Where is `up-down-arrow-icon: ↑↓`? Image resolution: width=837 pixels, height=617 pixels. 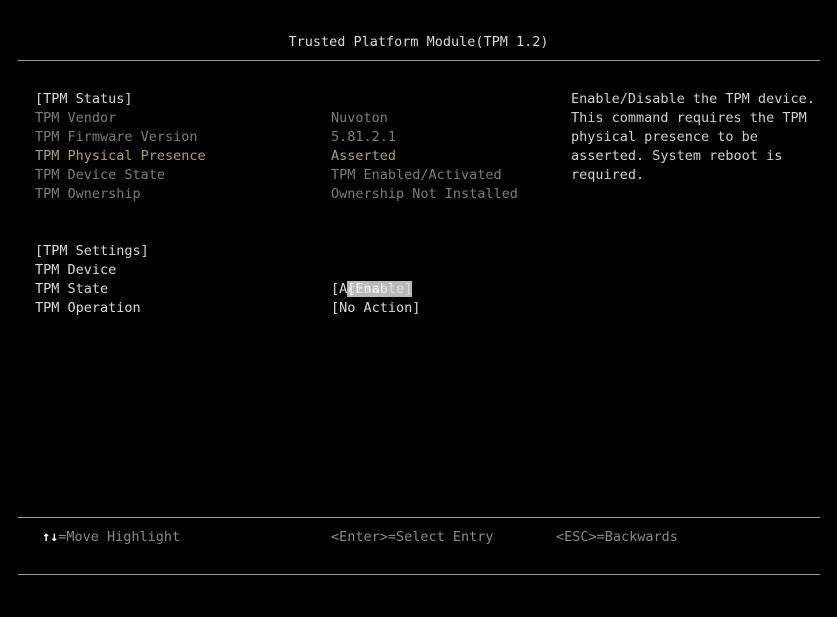
up-down-arrow-icon: ↑↓ is located at coordinates (50, 537).